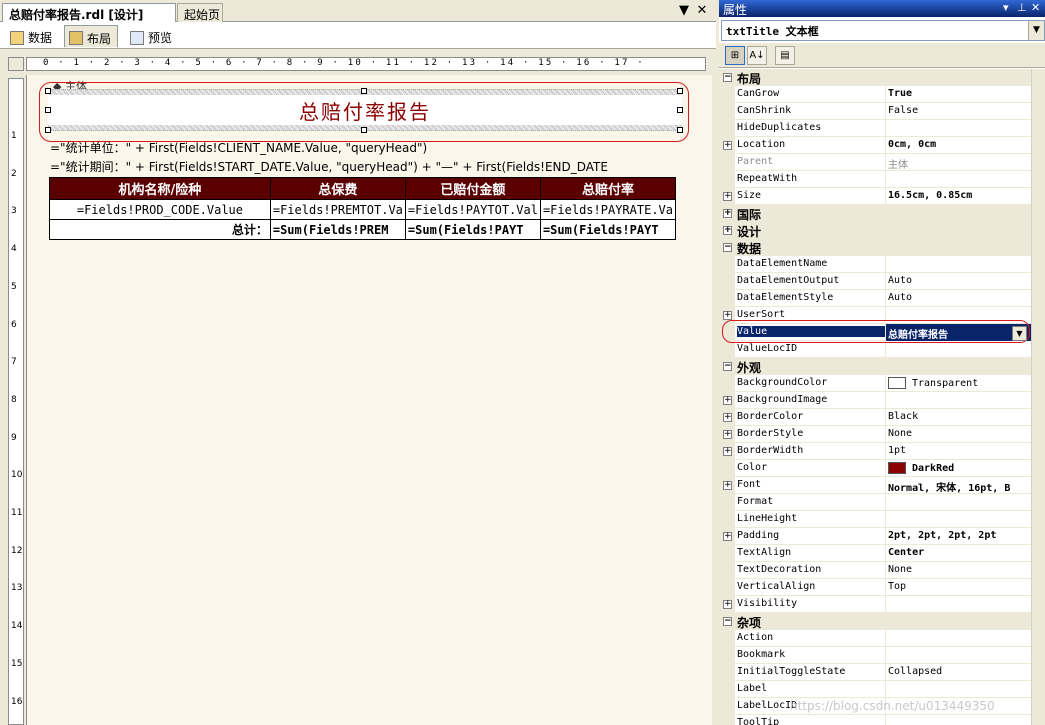 The image size is (1045, 725). I want to click on property-value: Transparent, so click(958, 383).